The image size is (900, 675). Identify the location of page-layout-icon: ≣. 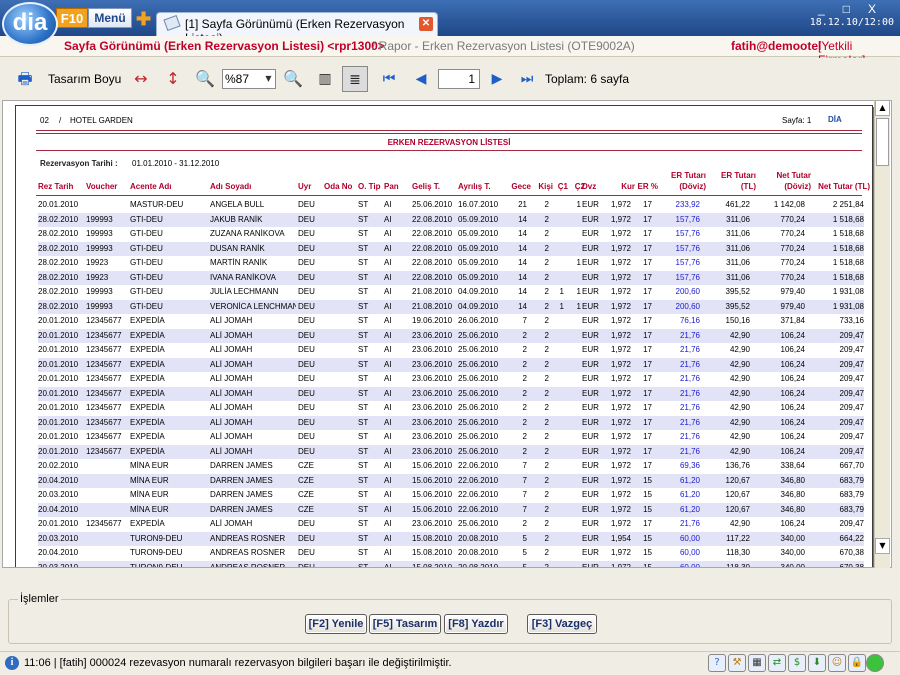
(355, 79).